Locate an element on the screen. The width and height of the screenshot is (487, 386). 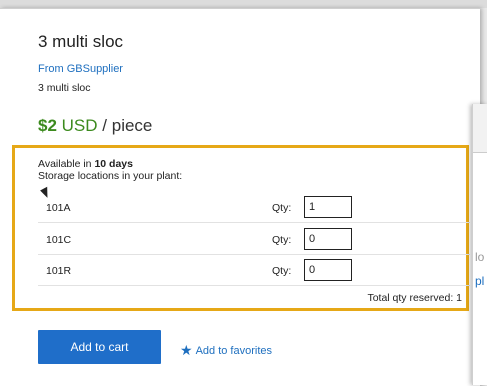
add-to-cart-button: Add to cart is located at coordinates (99, 347).